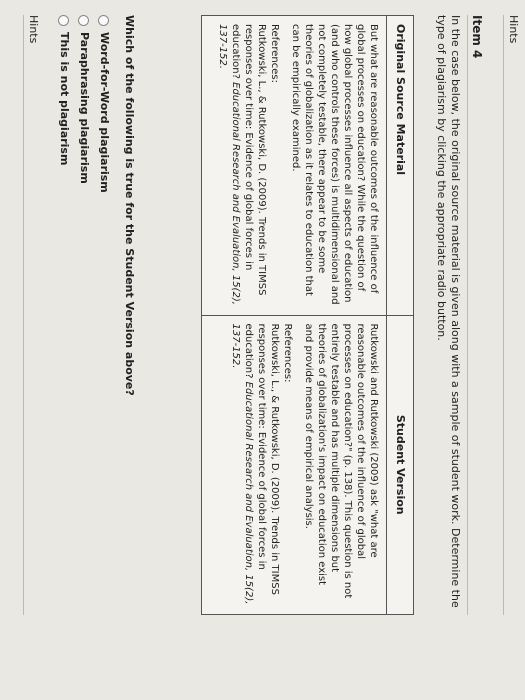  Describe the element at coordinates (477, 37) in the screenshot. I see `item-title: Item 4` at that location.